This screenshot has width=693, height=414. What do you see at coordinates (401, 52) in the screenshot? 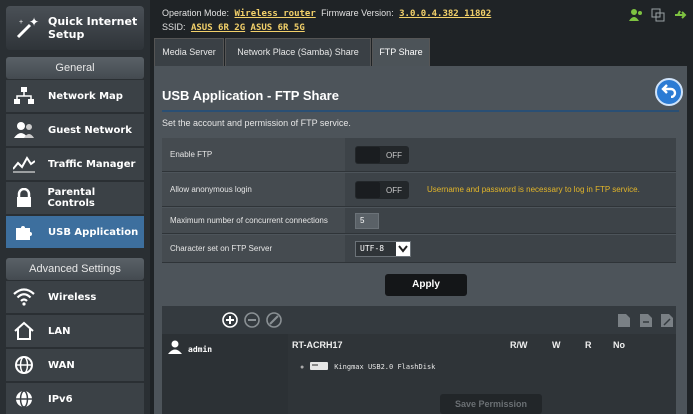
I see `tab-ftp-share: FTP Share` at bounding box center [401, 52].